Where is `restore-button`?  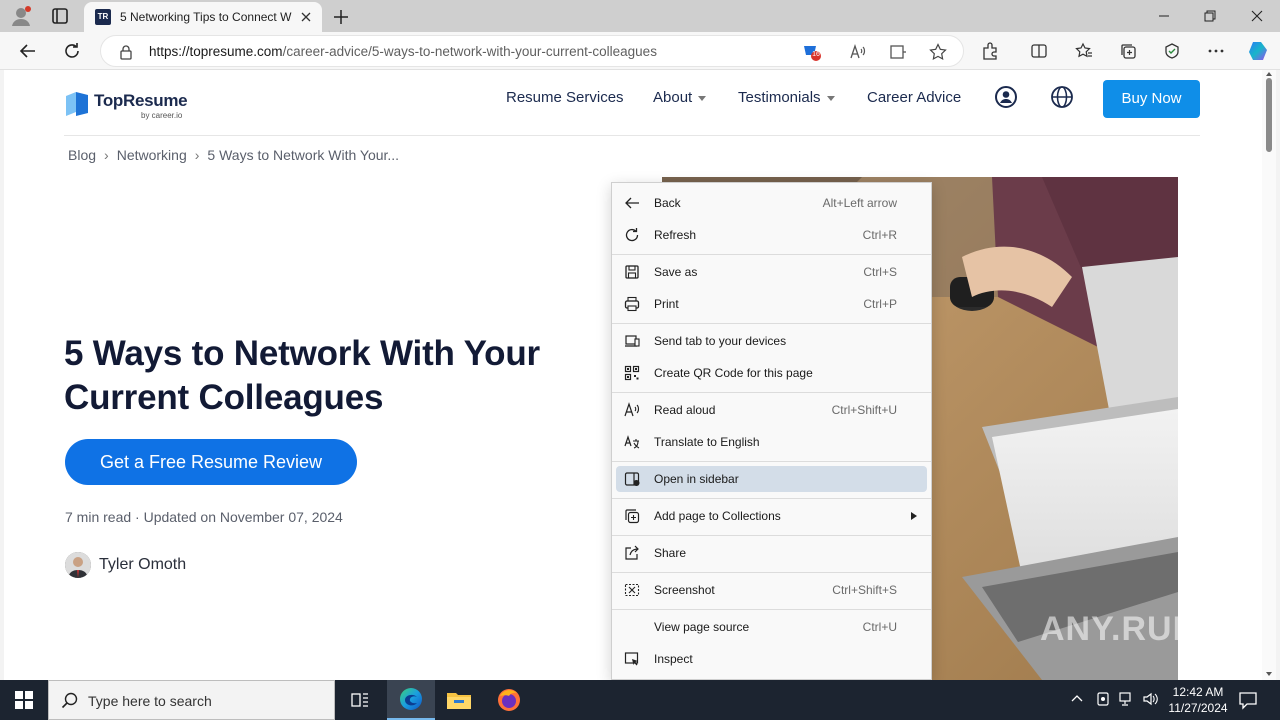 restore-button is located at coordinates (1210, 16).